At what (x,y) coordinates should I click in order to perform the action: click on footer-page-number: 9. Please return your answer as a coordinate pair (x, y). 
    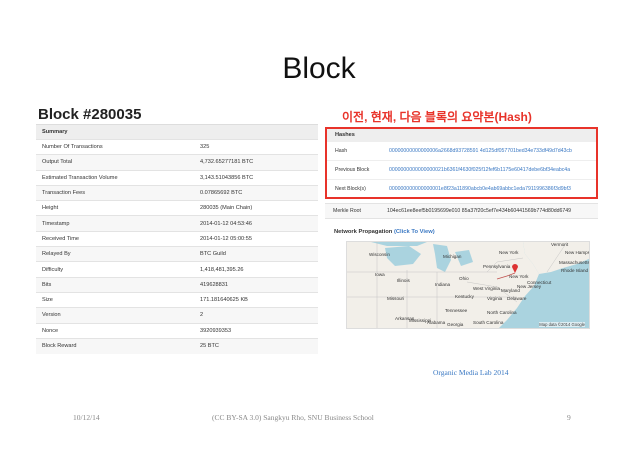
    Looking at the image, I should click on (569, 417).